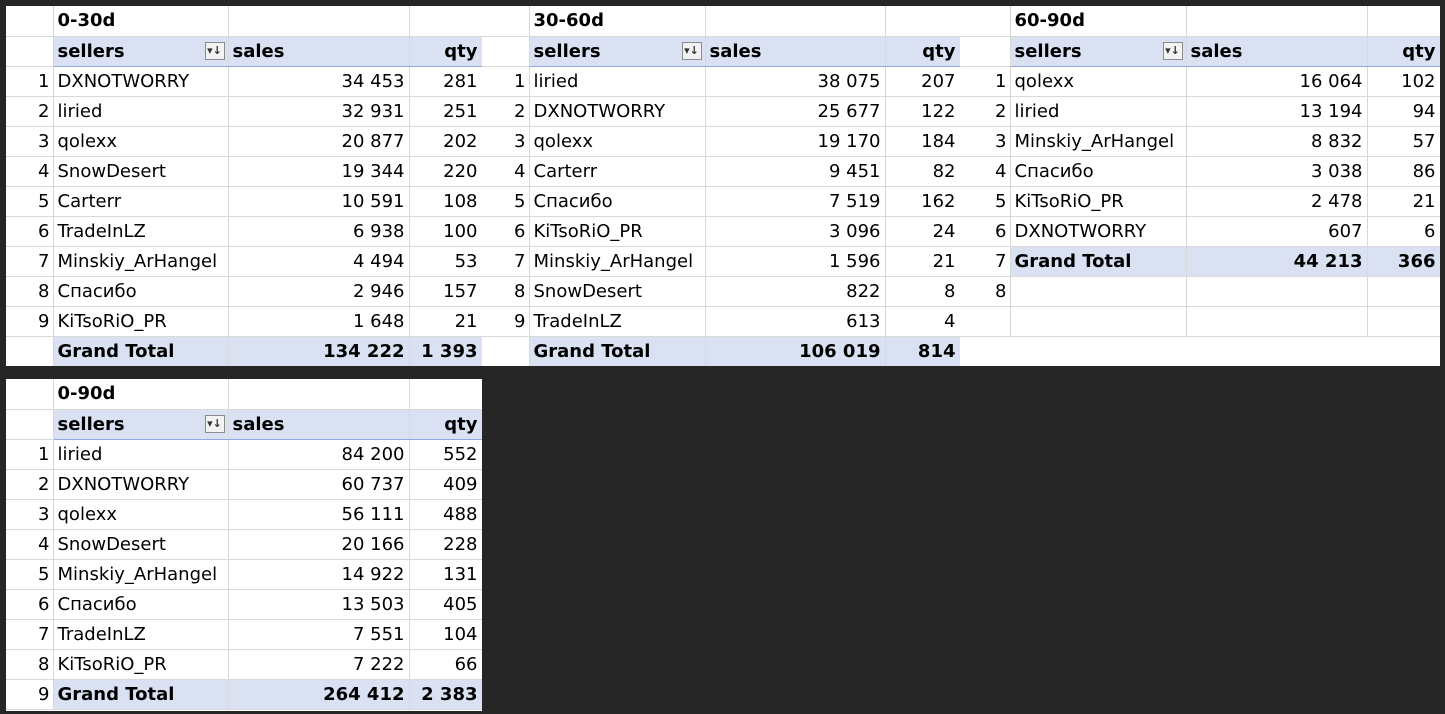  I want to click on qty-cell: 100, so click(445, 231).